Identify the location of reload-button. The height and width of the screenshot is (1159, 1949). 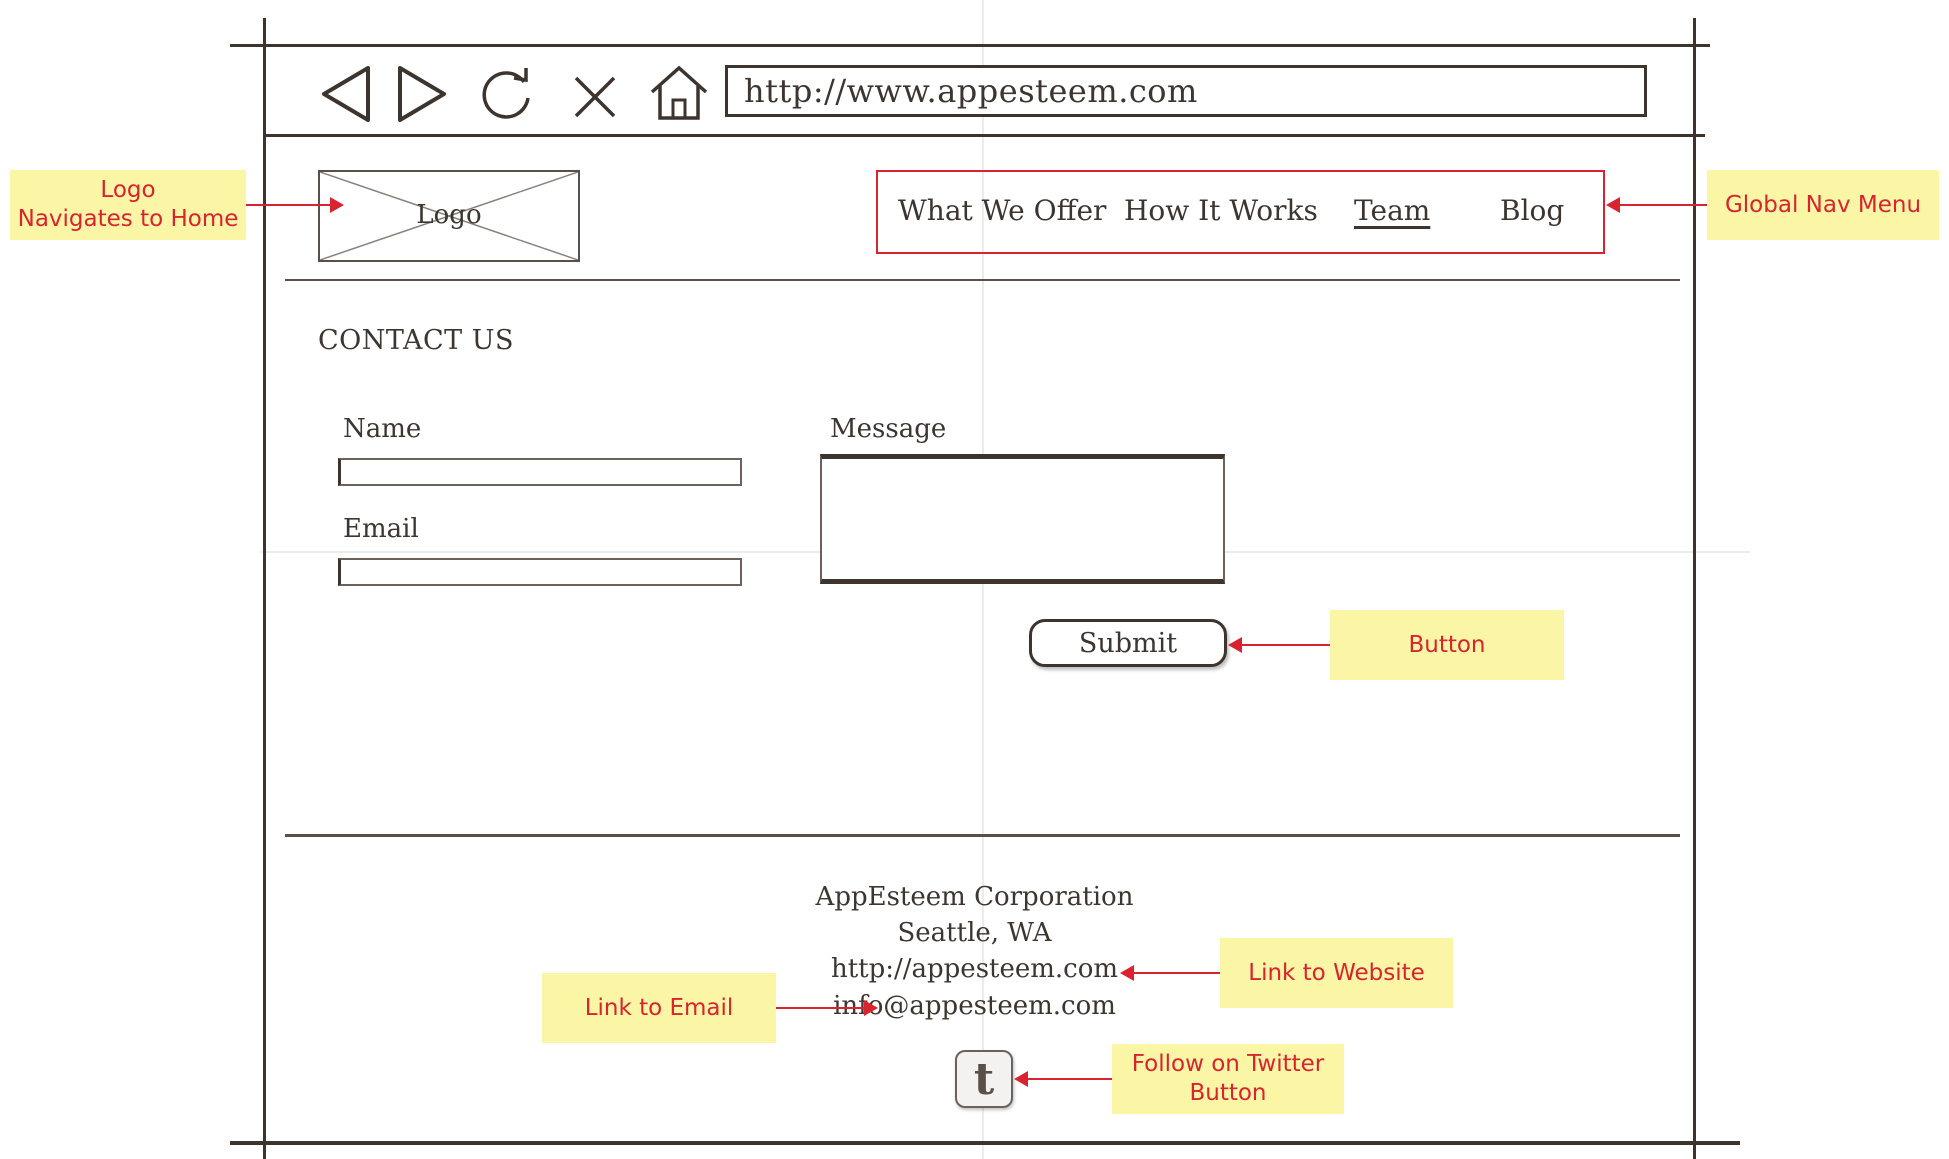
(508, 95).